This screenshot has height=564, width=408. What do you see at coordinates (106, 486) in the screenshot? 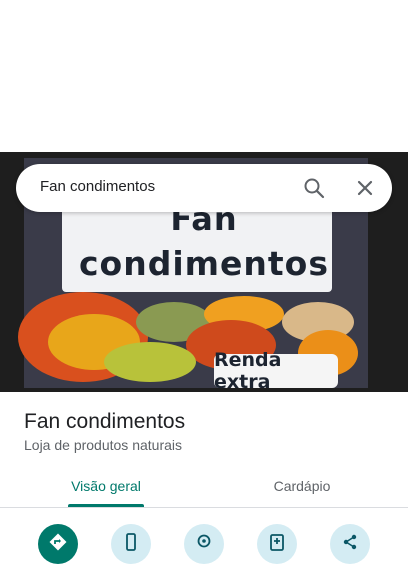
I see `tab-overview: Visão geral` at bounding box center [106, 486].